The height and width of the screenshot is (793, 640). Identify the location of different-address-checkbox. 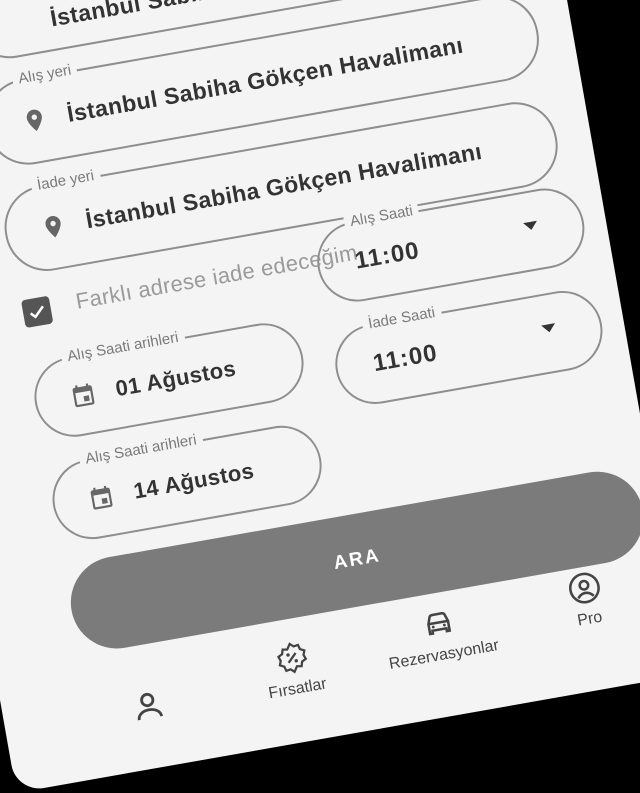
(37, 312).